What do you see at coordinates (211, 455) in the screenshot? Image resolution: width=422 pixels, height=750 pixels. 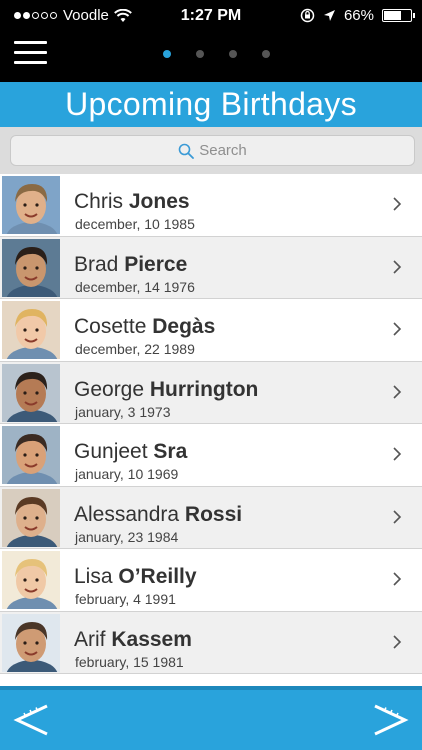 I see `list-item: Gunjeet Sra january, 10 1969` at bounding box center [211, 455].